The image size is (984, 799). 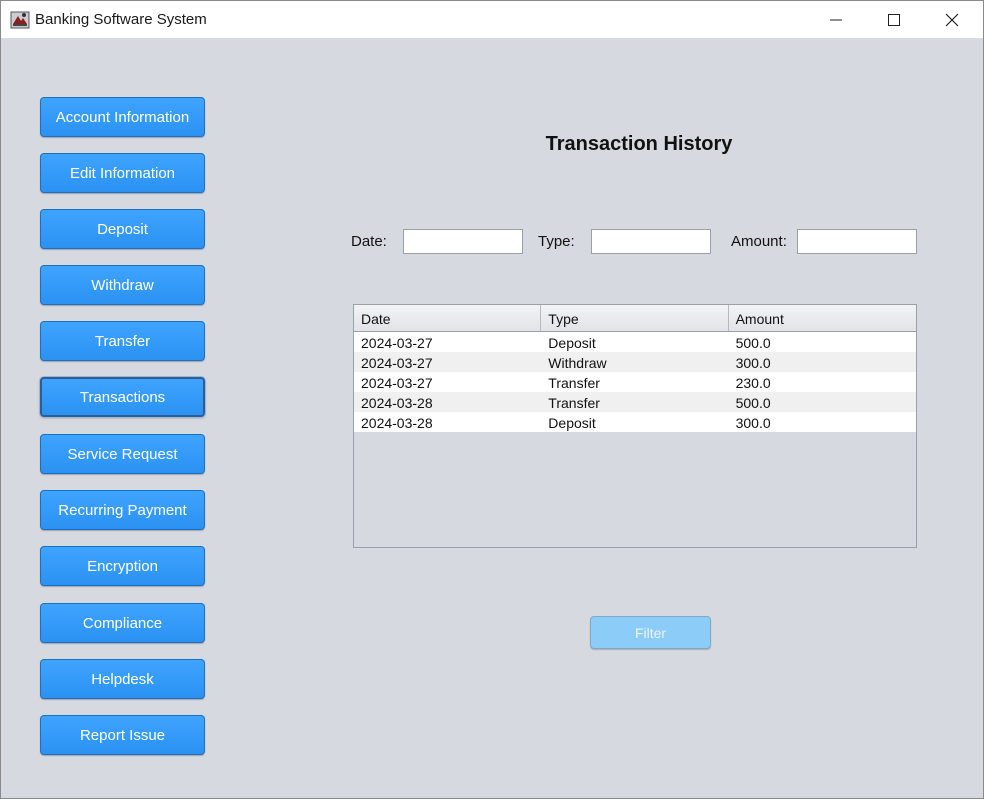 I want to click on sidebar-item-recurring-payment: Recurring Payment, so click(x=122, y=510).